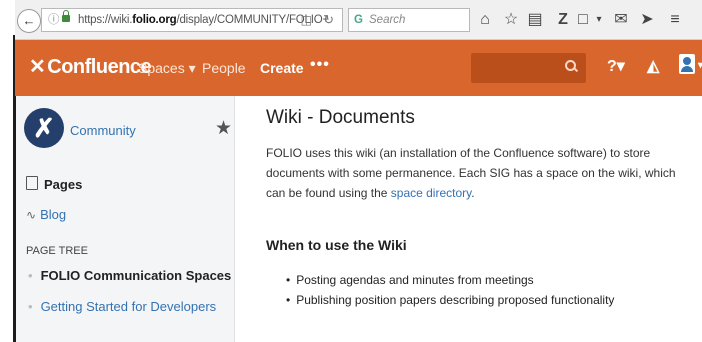 Image resolution: width=702 pixels, height=342 pixels. I want to click on reload-icon: ↻, so click(328, 20).